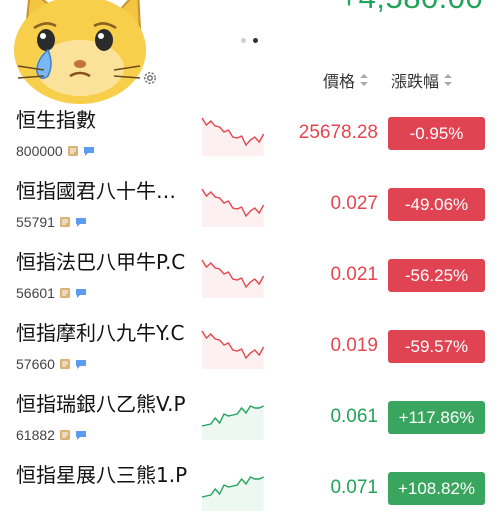 The width and height of the screenshot is (500, 530). Describe the element at coordinates (436, 488) in the screenshot. I see `change-badge: +108.82%` at that location.